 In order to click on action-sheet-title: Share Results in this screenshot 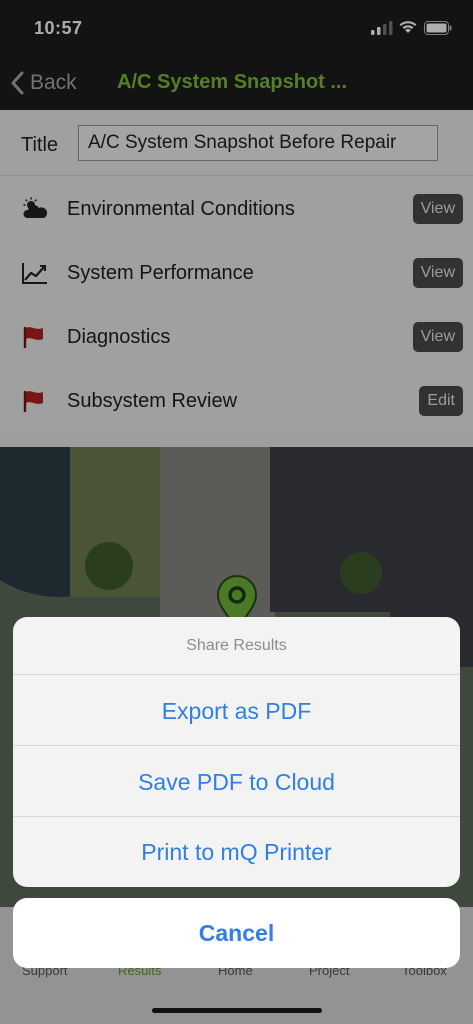, I will do `click(236, 646)`.